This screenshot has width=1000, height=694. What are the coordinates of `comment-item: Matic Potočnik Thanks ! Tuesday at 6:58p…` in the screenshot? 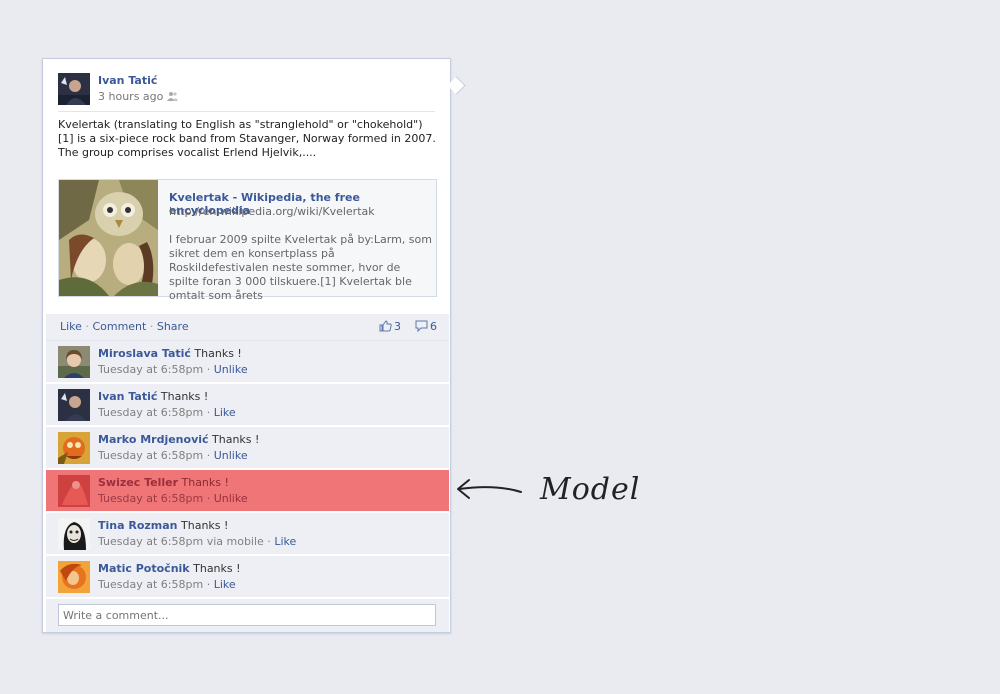 It's located at (247, 577).